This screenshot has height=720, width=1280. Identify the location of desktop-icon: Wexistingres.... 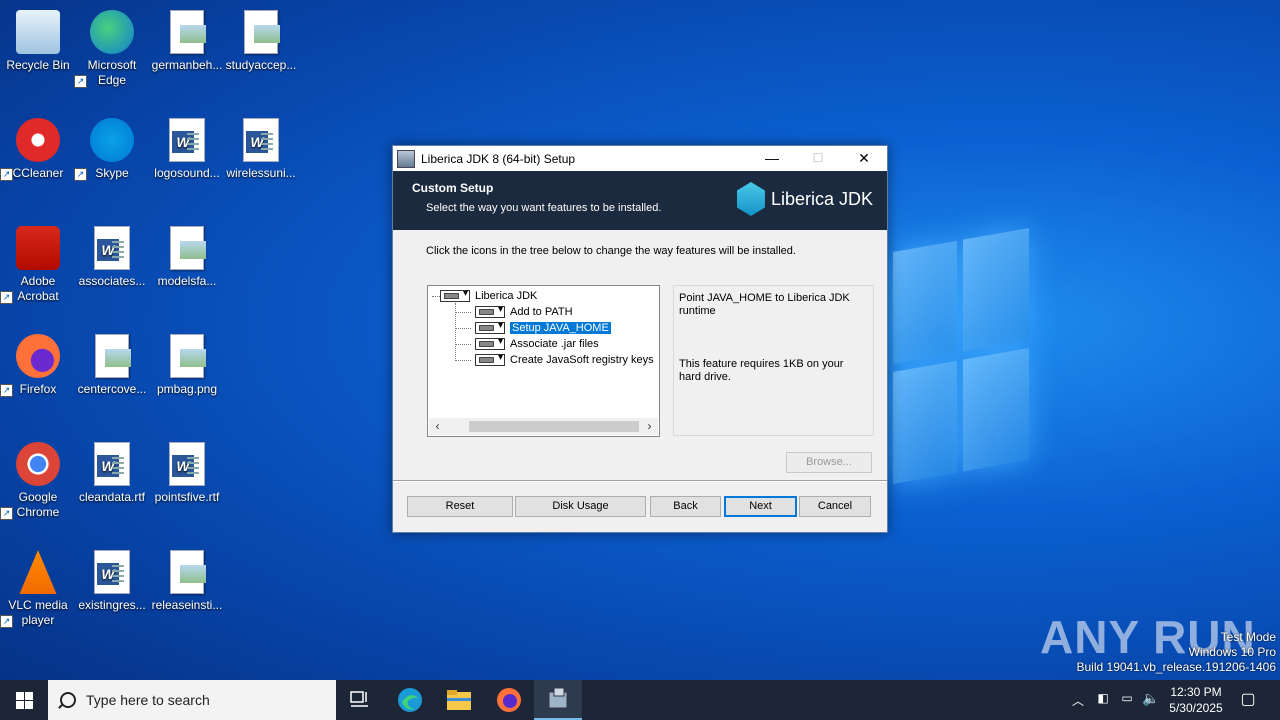
(112, 579).